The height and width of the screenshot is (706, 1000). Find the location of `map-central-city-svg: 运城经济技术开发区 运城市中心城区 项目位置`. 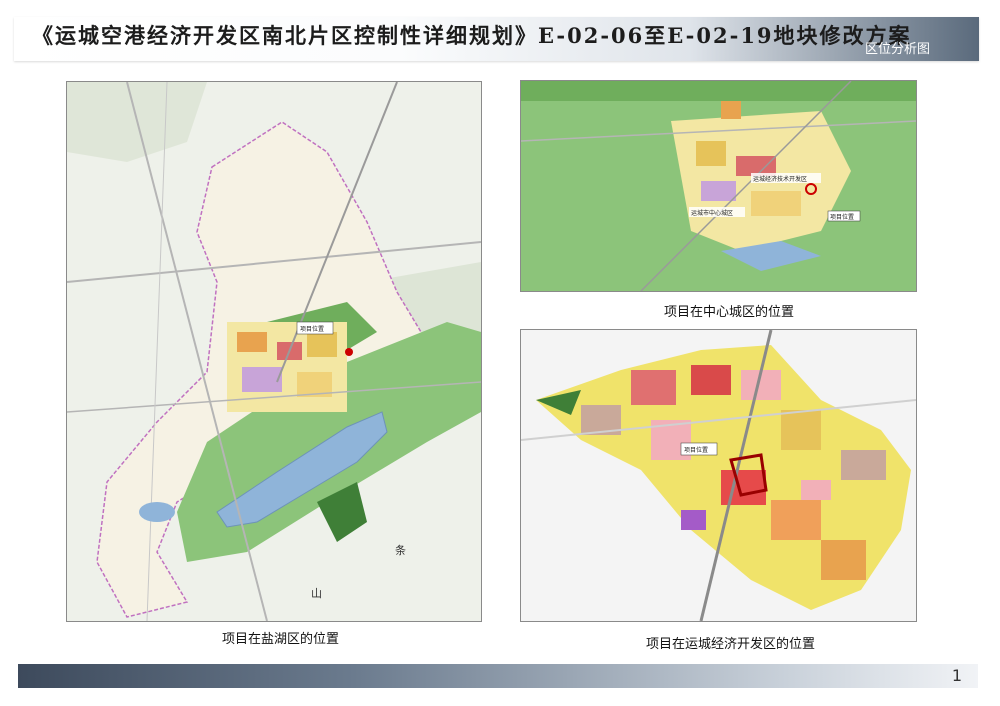

map-central-city-svg: 运城经济技术开发区 运城市中心城区 项目位置 is located at coordinates (718, 186).